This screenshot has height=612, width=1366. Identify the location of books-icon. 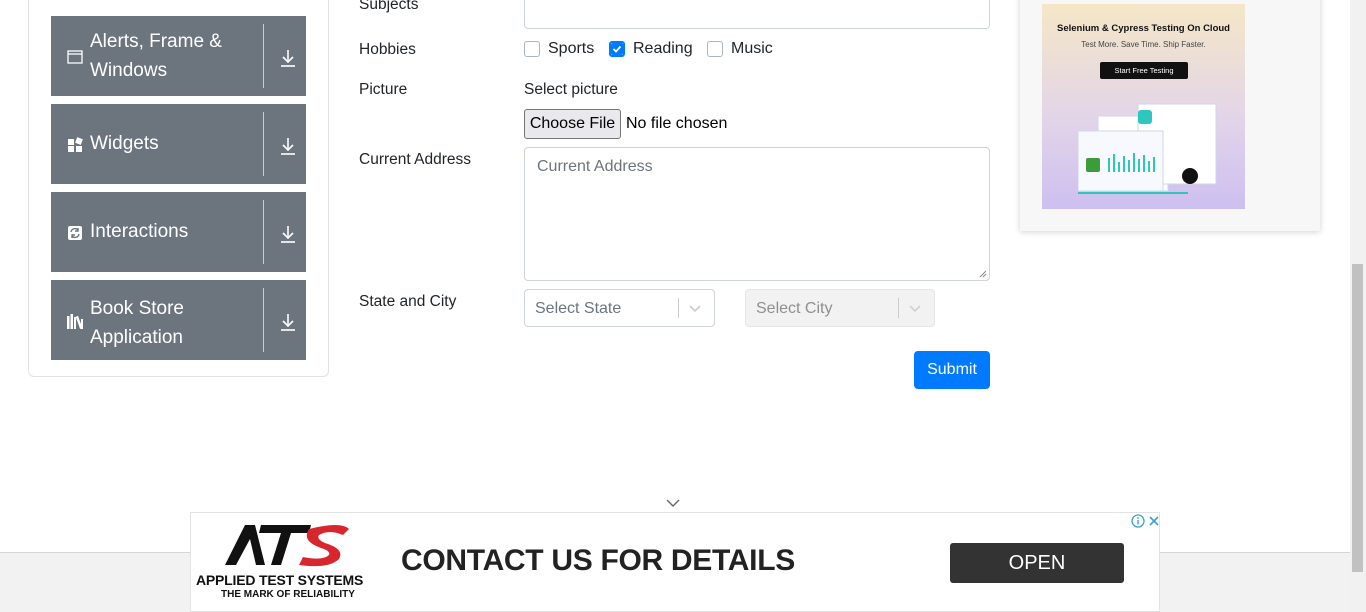
(75, 321).